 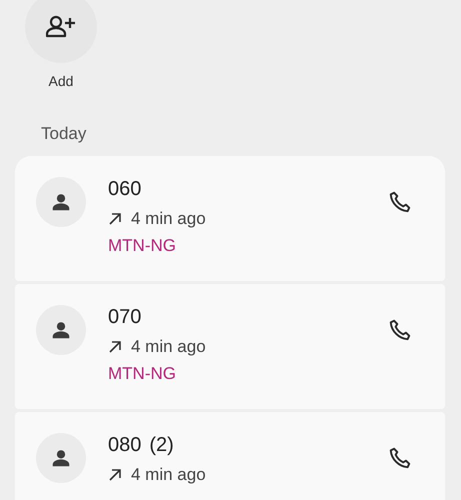 I want to click on phone-number: 070, so click(x=125, y=317).